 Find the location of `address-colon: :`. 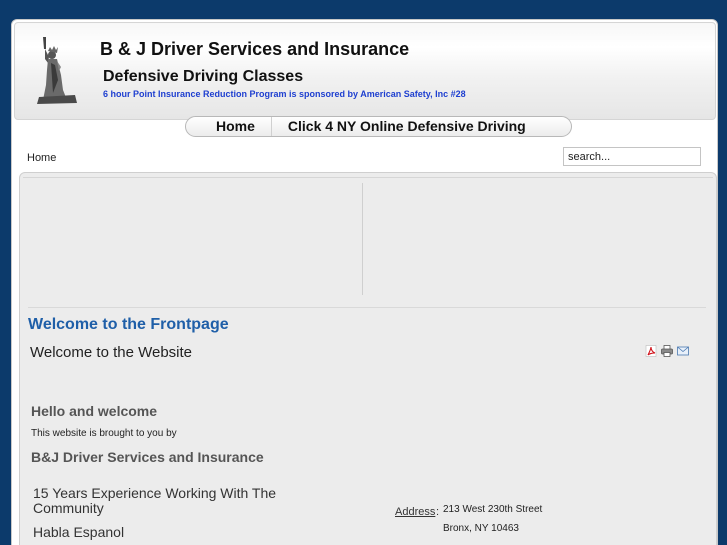

address-colon: : is located at coordinates (438, 512).